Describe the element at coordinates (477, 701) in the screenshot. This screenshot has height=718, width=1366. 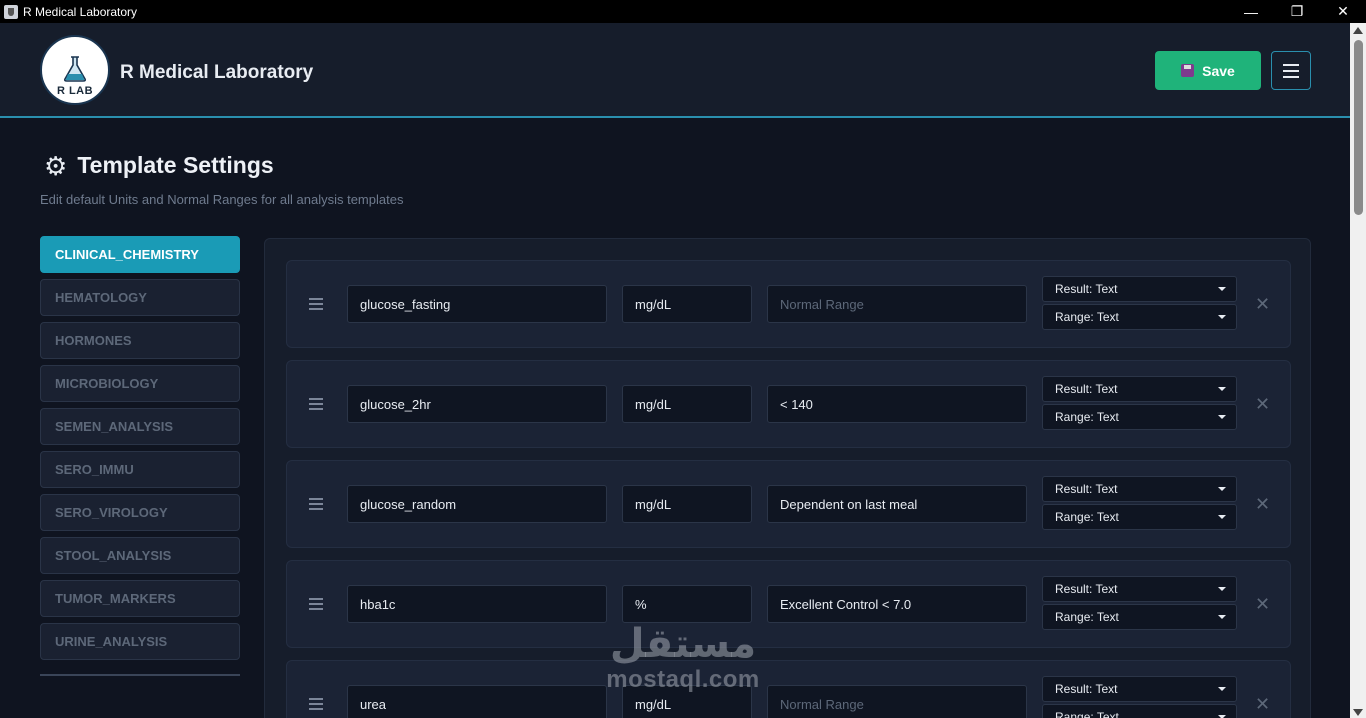
I see `test-name-input: urea` at that location.